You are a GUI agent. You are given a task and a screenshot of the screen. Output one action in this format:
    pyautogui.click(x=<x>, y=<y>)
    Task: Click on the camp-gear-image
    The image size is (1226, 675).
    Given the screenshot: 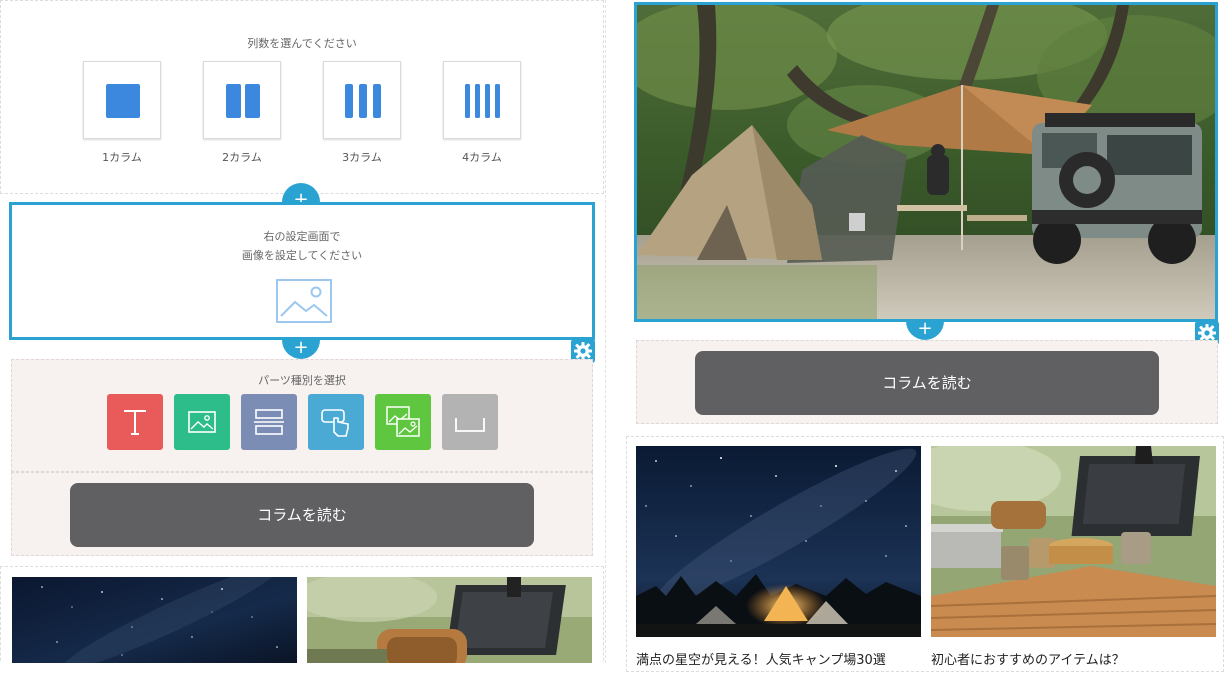 What is the action you would take?
    pyautogui.click(x=449, y=620)
    